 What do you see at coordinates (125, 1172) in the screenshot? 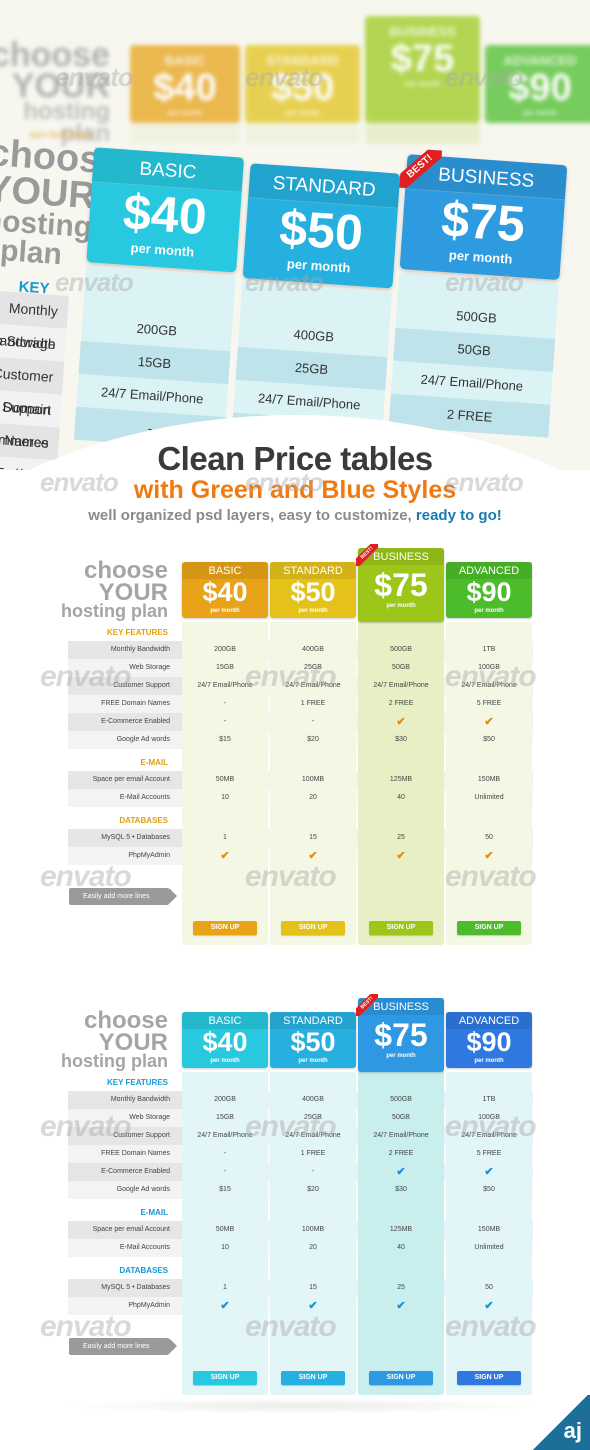
I see `feature-label: E-Commerce Enabled` at bounding box center [125, 1172].